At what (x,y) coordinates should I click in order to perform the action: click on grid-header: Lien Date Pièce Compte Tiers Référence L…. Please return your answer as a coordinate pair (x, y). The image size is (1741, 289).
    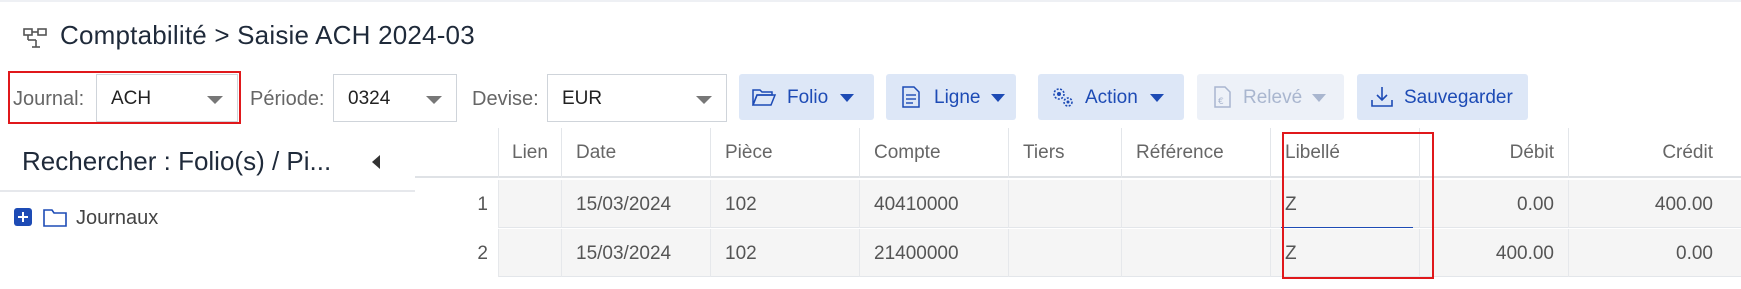
    Looking at the image, I should click on (1078, 153).